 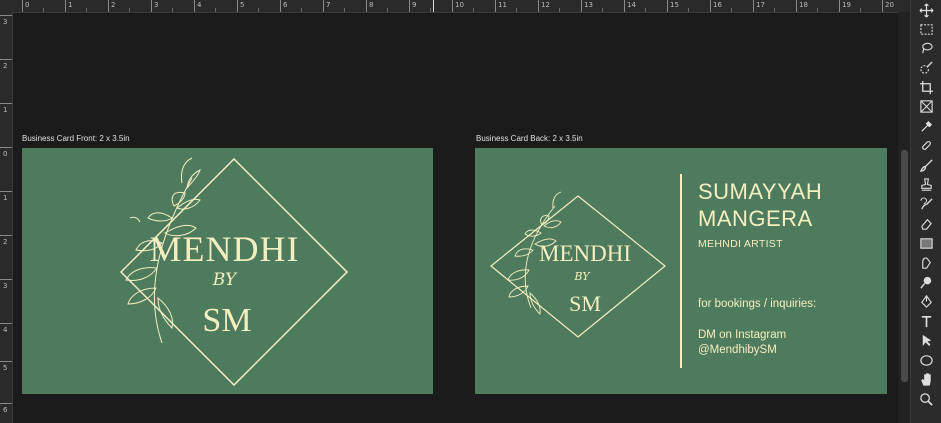 What do you see at coordinates (433, 6) in the screenshot?
I see `cursor-marker` at bounding box center [433, 6].